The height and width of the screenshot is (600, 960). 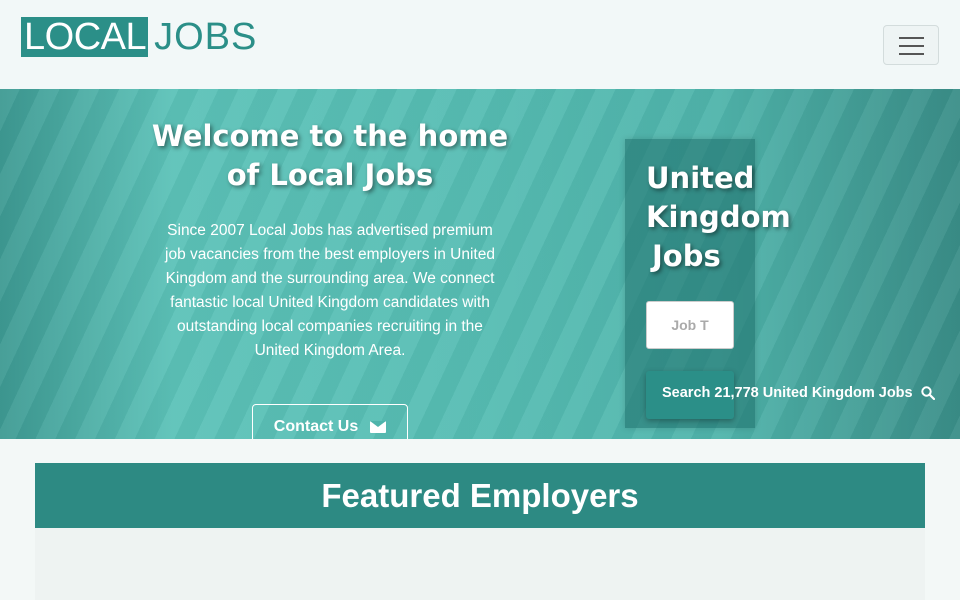 I want to click on search-icon, so click(x=927, y=393).